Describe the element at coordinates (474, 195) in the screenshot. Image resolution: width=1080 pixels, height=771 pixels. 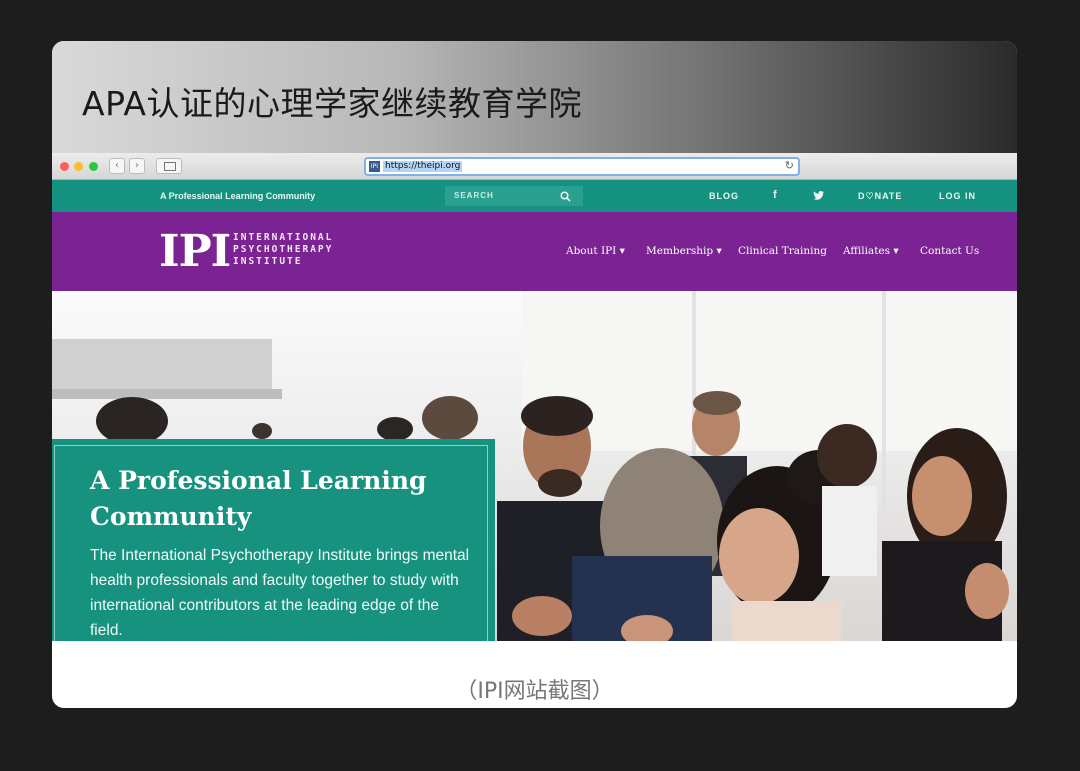
I see `search-placeholder: SEARCH` at that location.